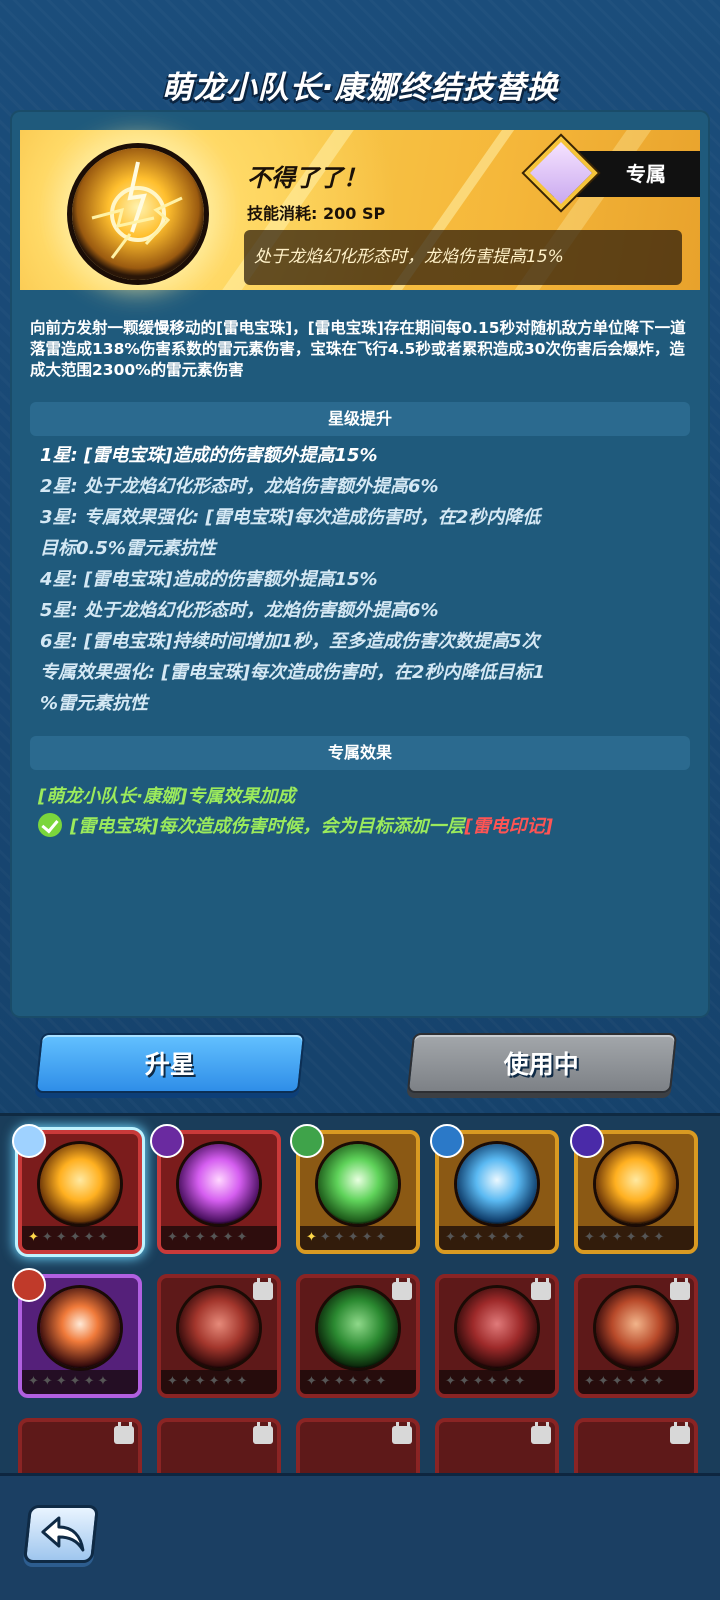 The image size is (720, 1600). What do you see at coordinates (50, 825) in the screenshot?
I see `check-icon` at bounding box center [50, 825].